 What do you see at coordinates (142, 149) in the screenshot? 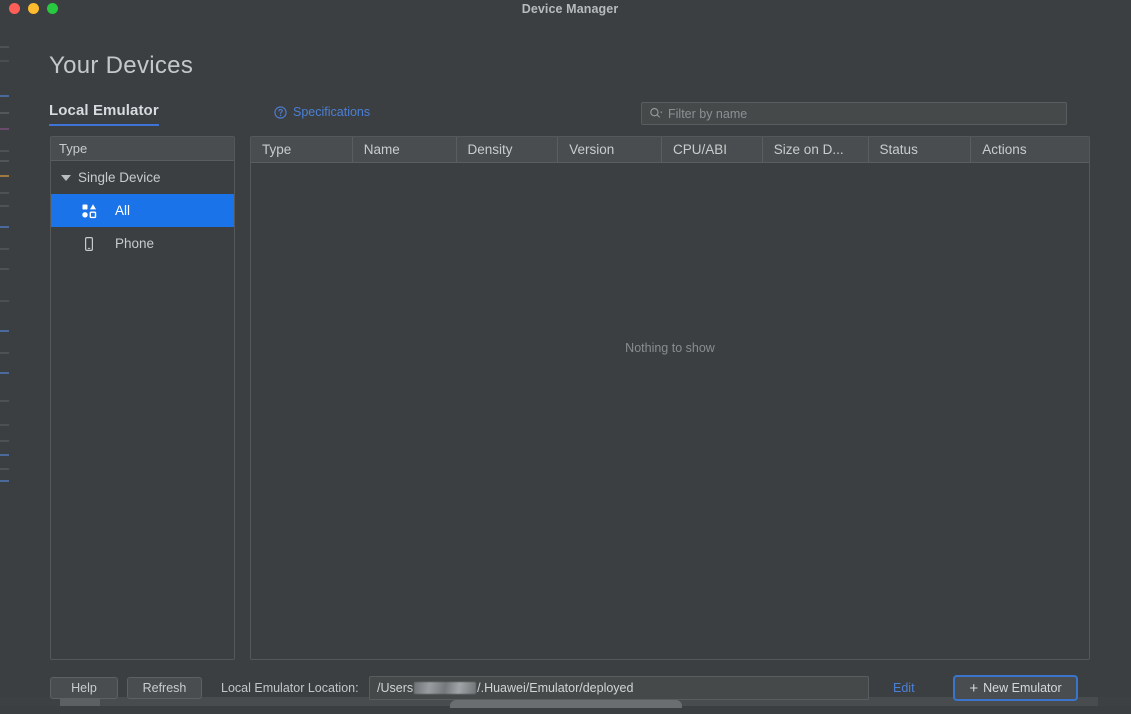
I see `tree-header-type: Type` at bounding box center [142, 149].